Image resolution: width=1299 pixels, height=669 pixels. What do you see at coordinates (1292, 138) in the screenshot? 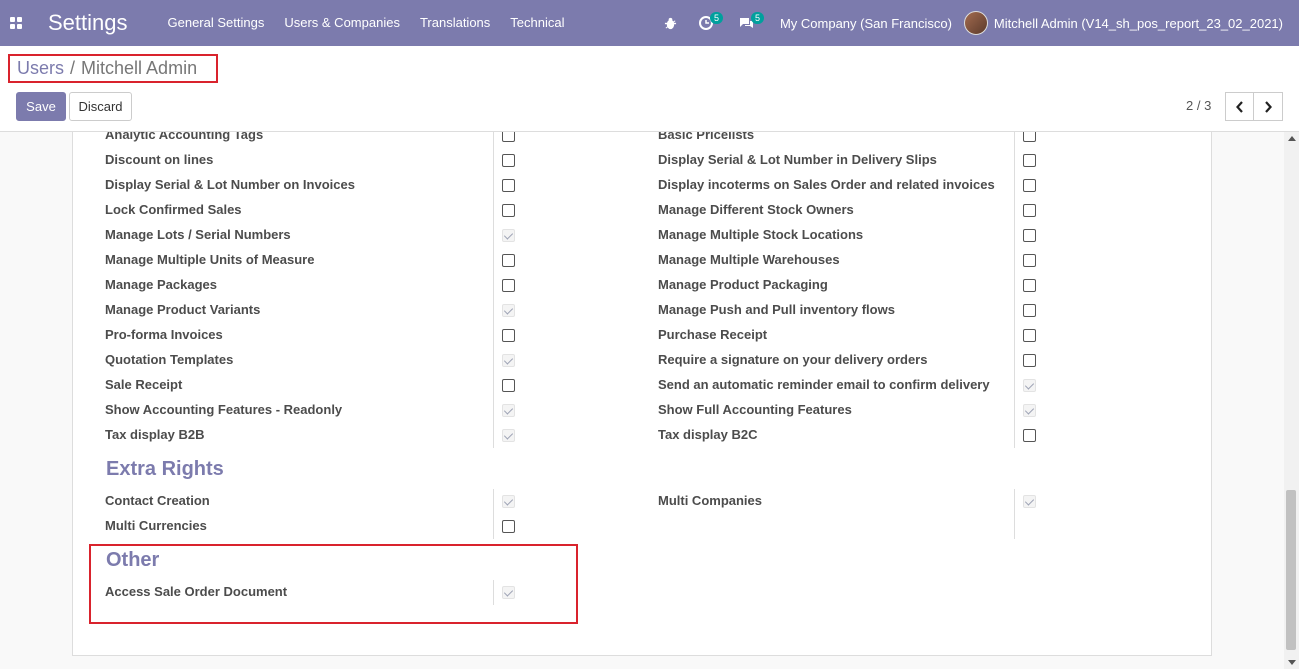
I see `scroll-up-arrow-icon` at bounding box center [1292, 138].